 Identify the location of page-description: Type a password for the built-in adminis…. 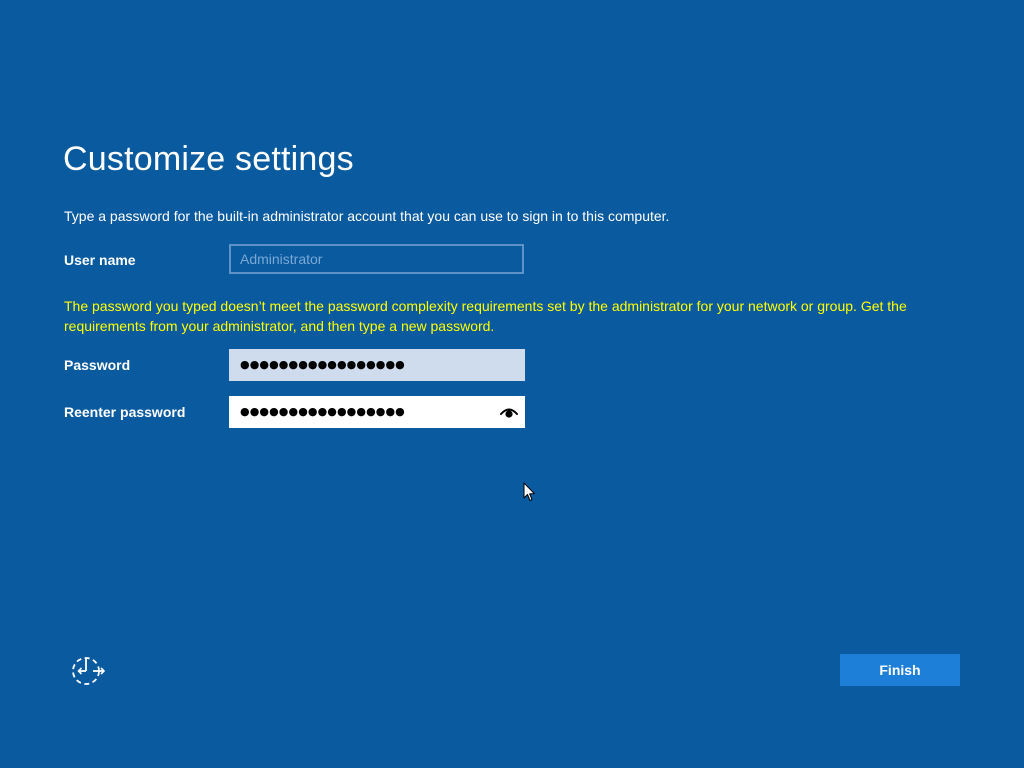
(367, 216).